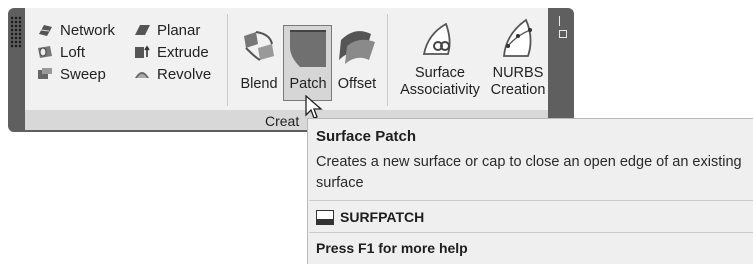 Image resolution: width=753 pixels, height=264 pixels. I want to click on sweep-surface-icon, so click(45, 73).